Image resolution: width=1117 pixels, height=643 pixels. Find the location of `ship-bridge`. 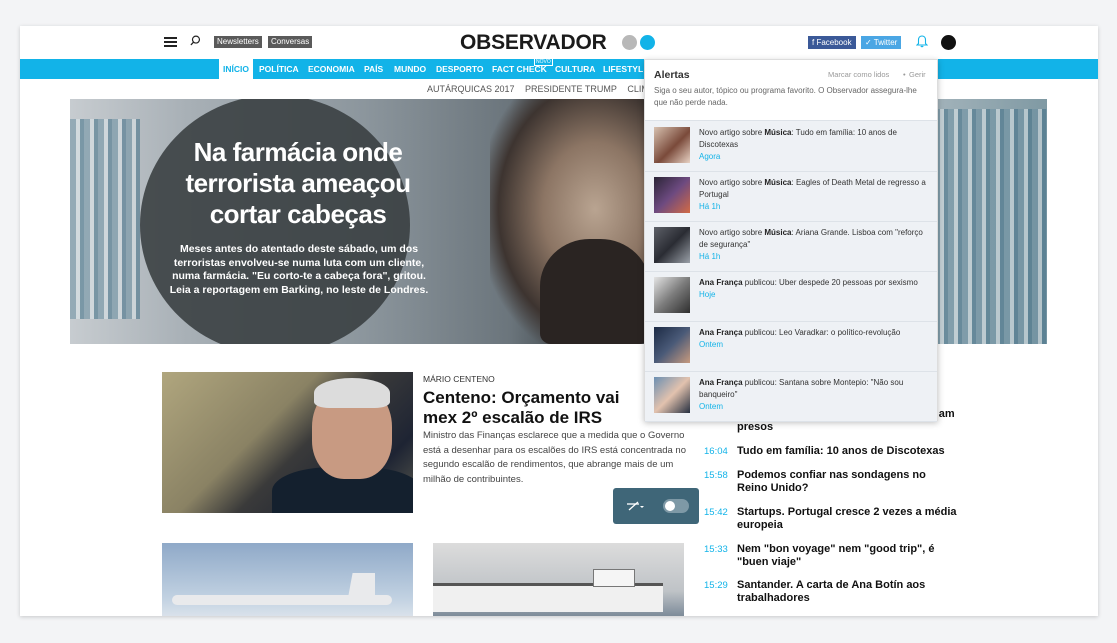

ship-bridge is located at coordinates (614, 578).